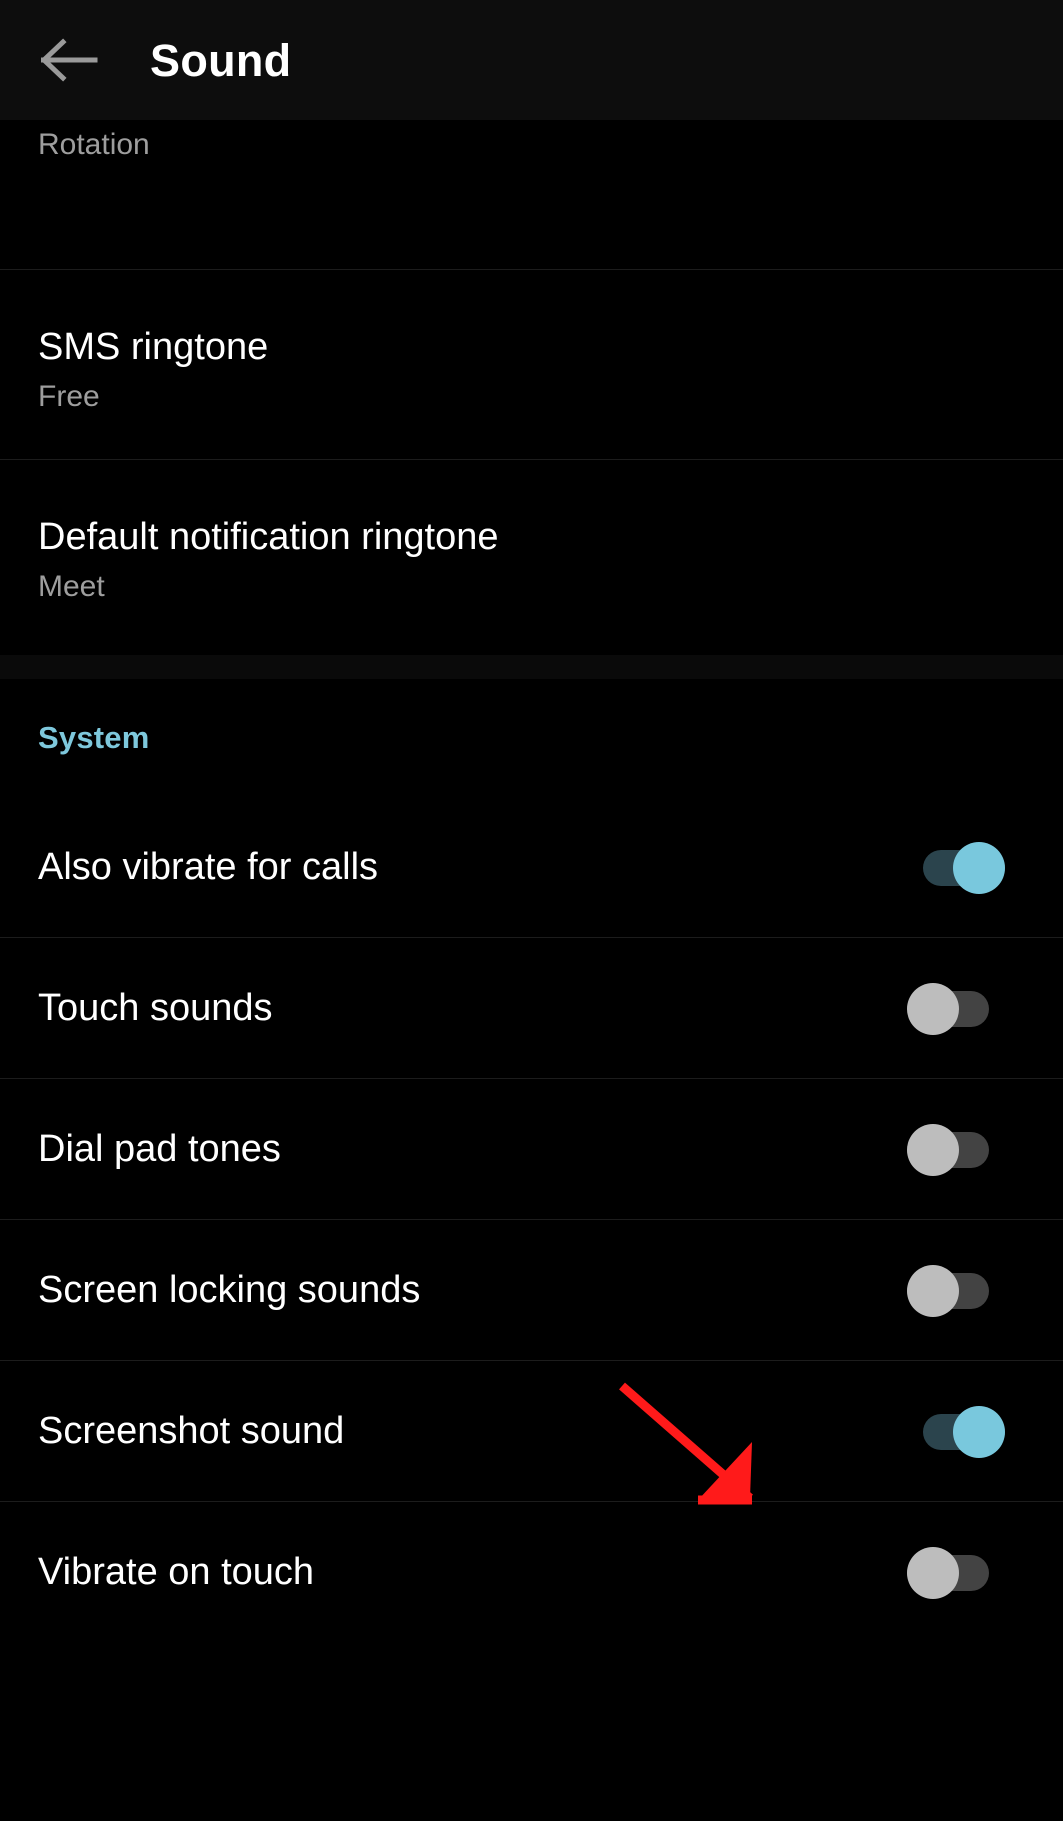 The width and height of the screenshot is (1063, 1821). Describe the element at coordinates (531, 667) in the screenshot. I see `section-separator` at that location.